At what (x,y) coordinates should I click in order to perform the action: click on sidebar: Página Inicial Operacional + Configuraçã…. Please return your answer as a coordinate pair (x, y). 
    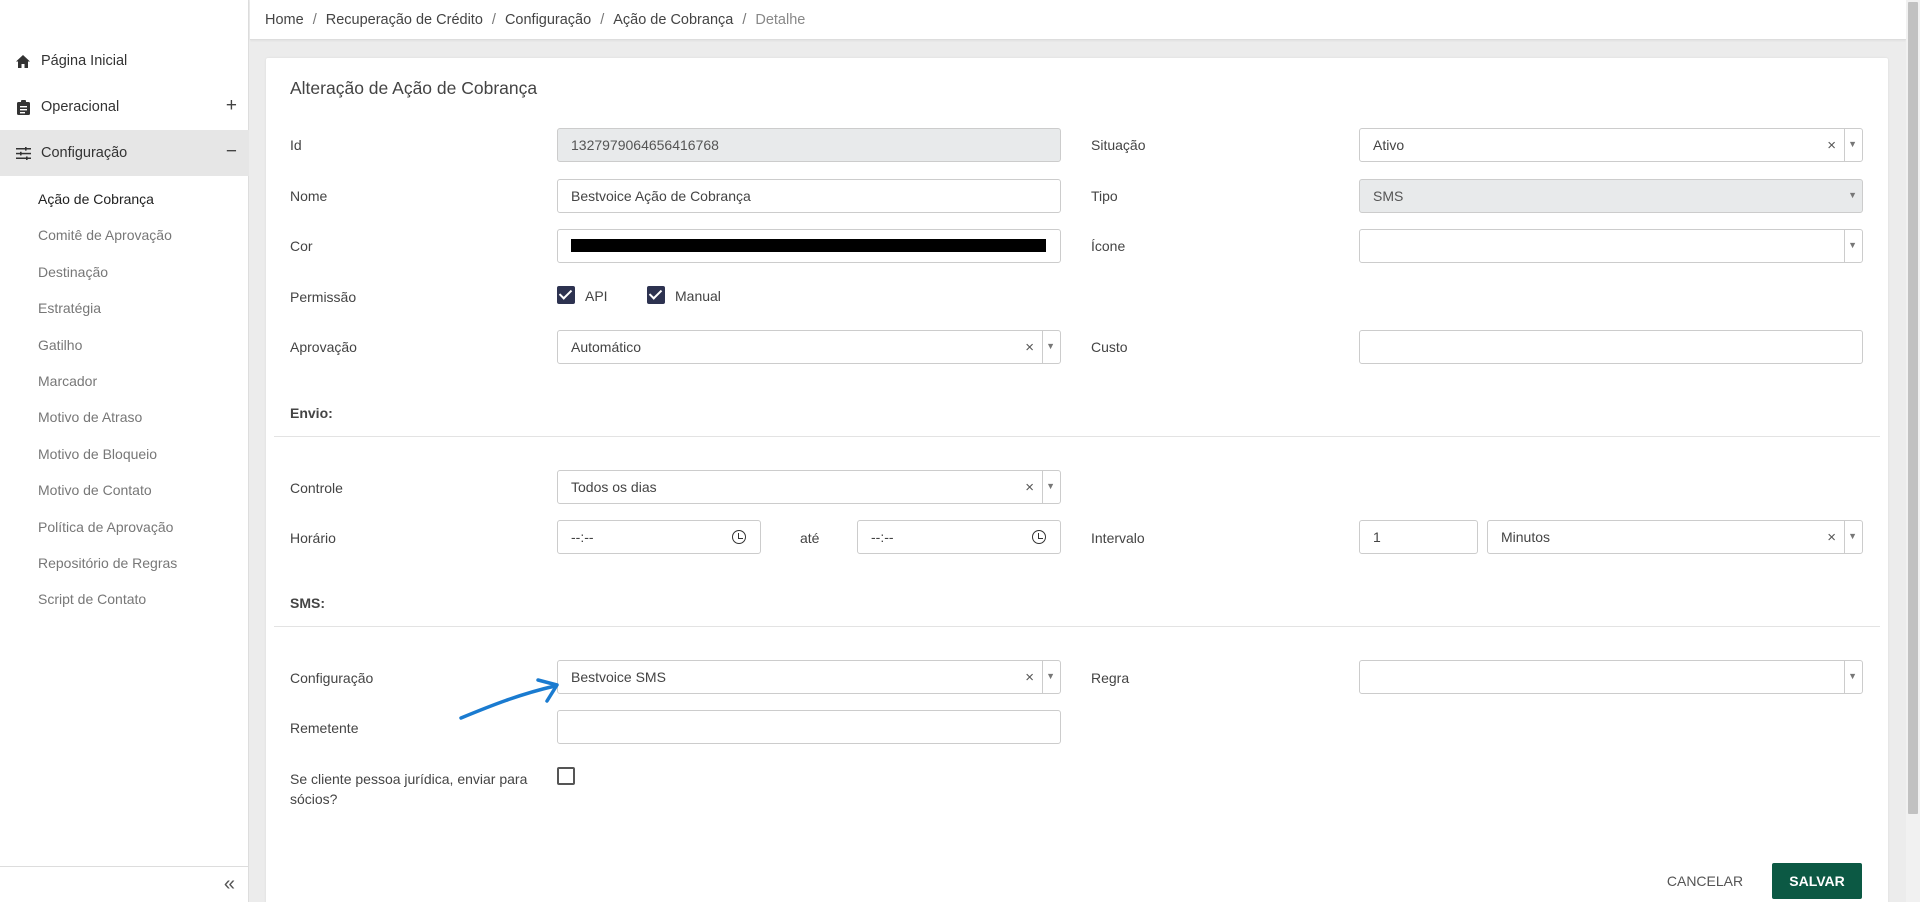
    Looking at the image, I should click on (124, 451).